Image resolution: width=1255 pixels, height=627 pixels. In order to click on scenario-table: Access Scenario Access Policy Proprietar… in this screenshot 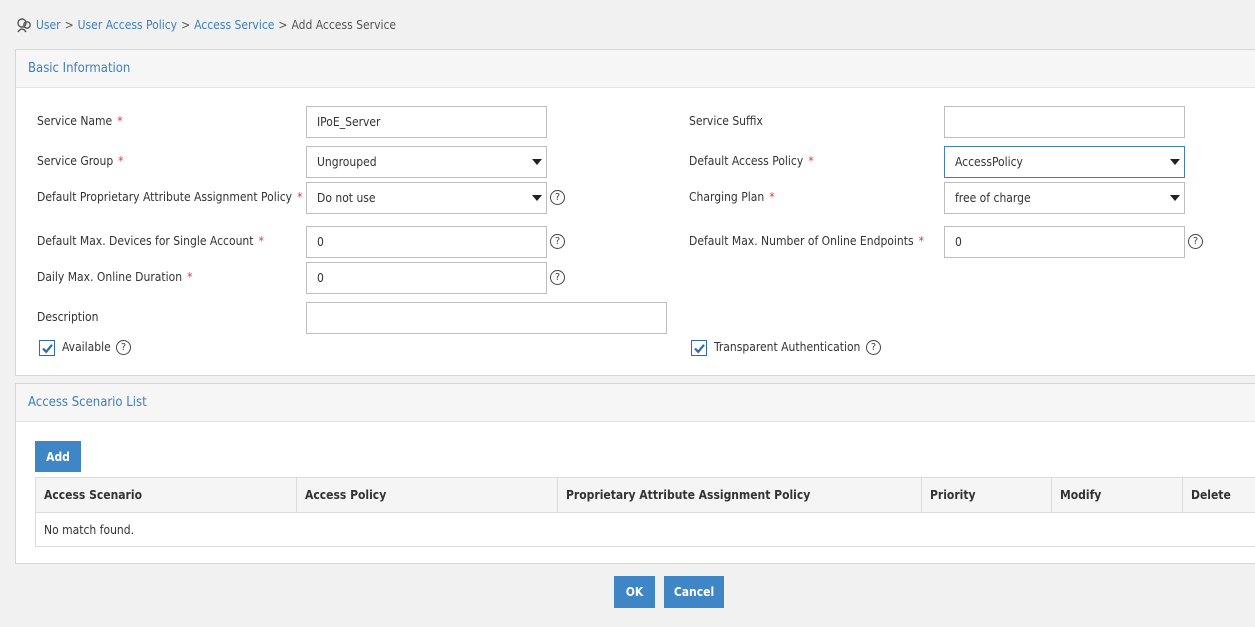, I will do `click(645, 512)`.